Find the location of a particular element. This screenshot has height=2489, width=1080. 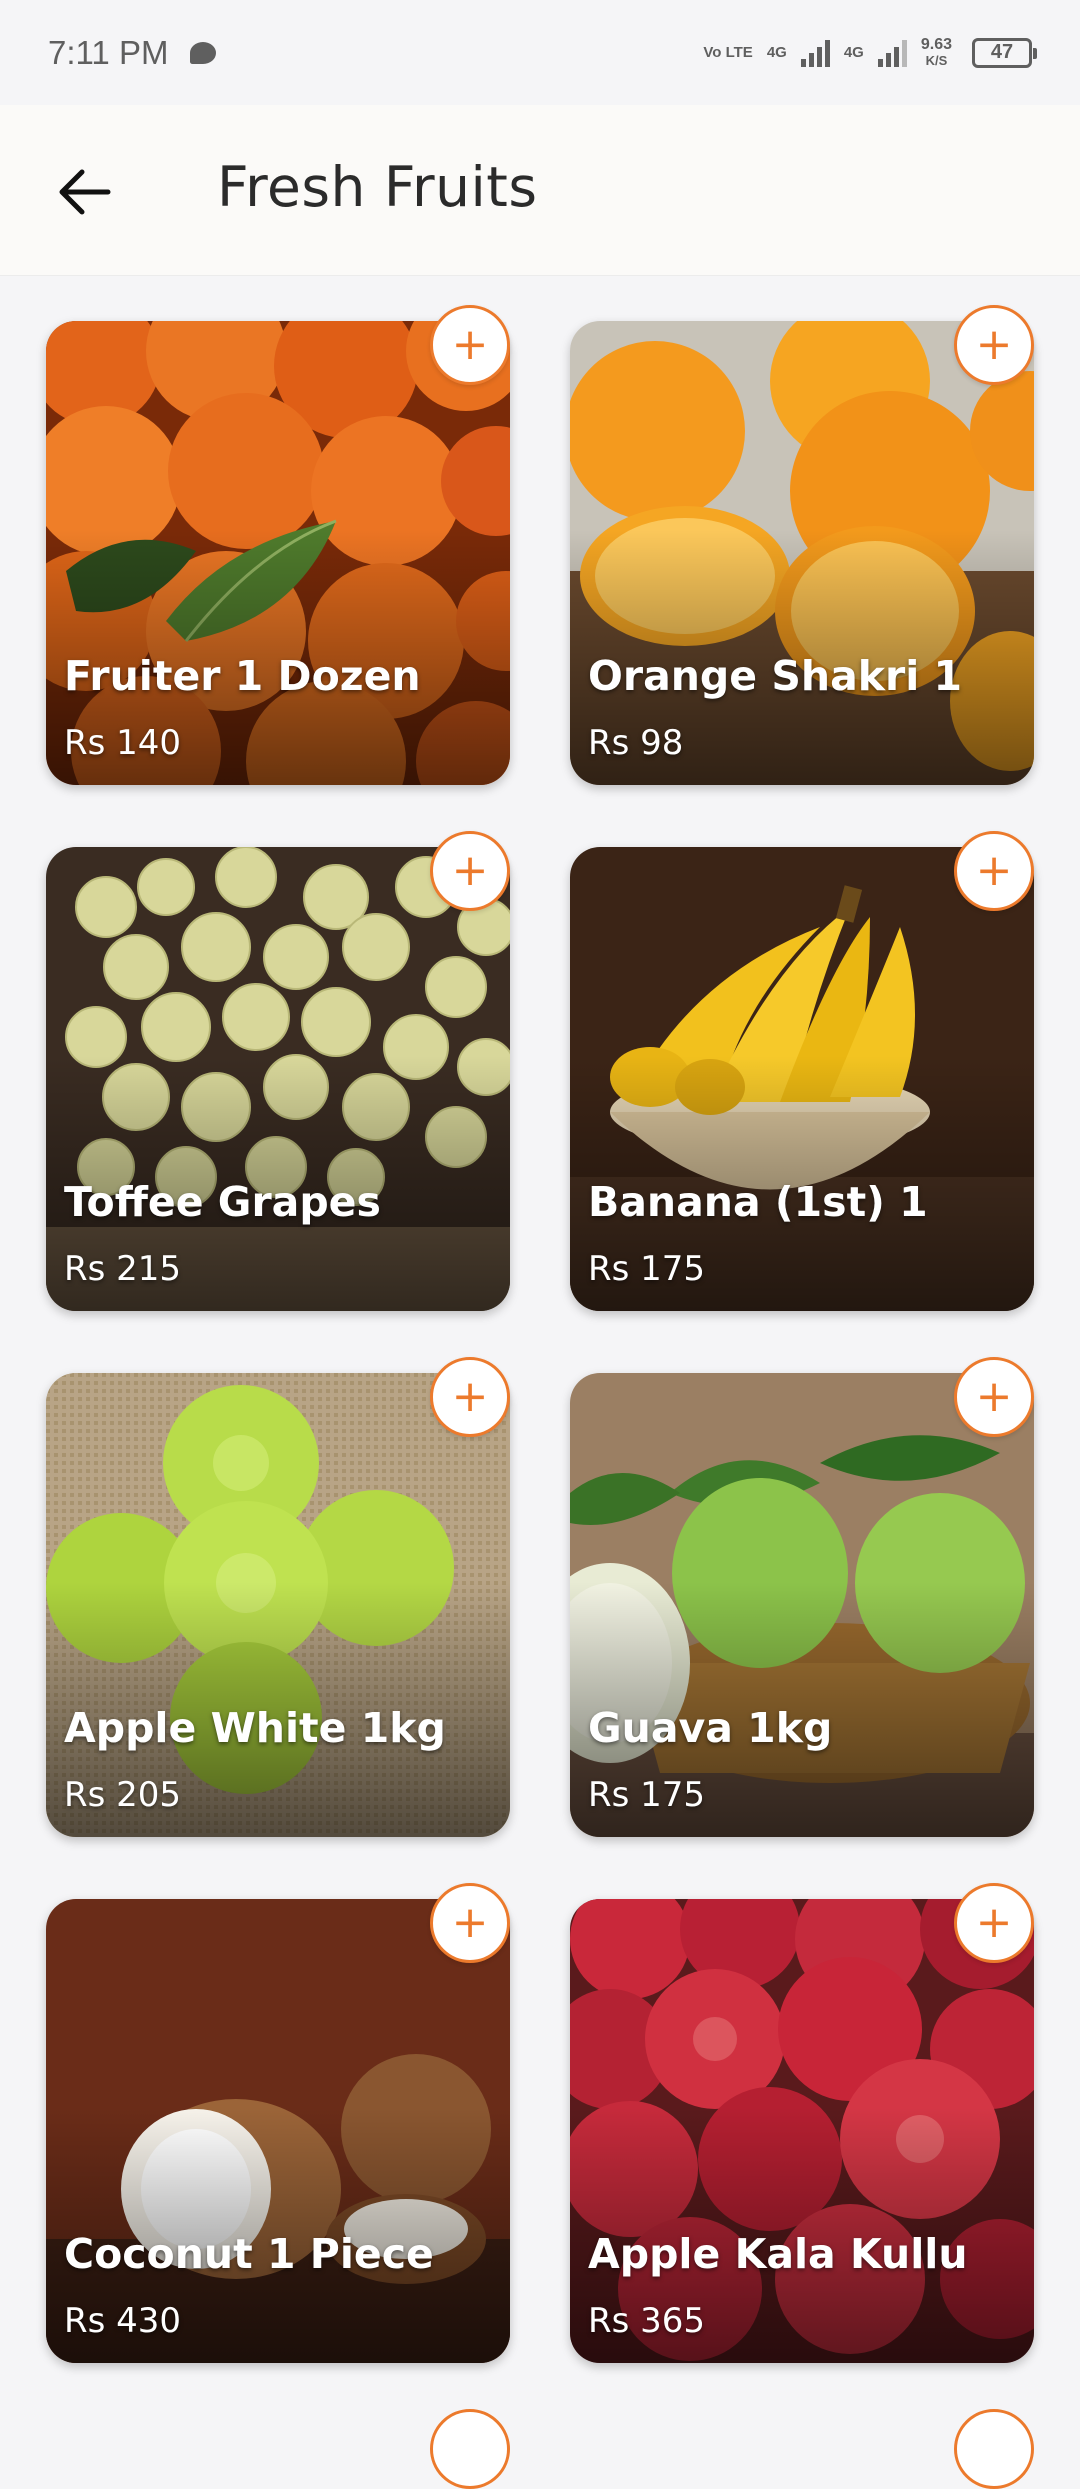

back-button is located at coordinates (85, 192).